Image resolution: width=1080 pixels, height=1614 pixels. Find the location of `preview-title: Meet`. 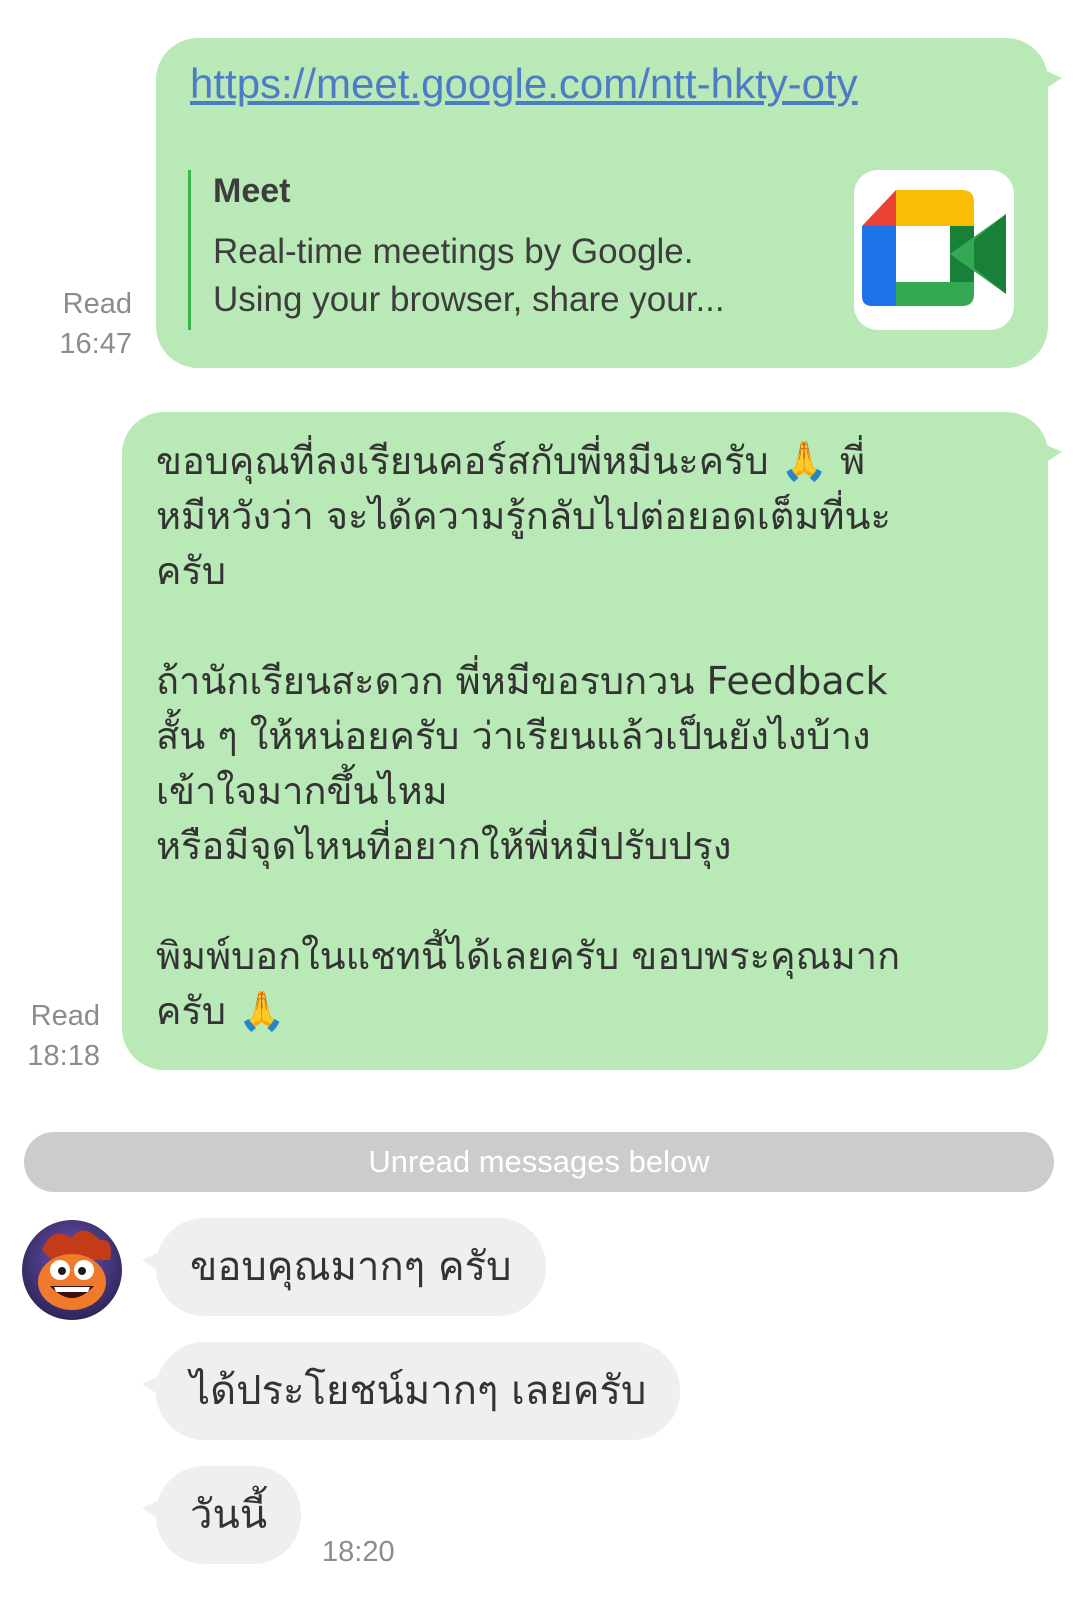

preview-title: Meet is located at coordinates (252, 191).